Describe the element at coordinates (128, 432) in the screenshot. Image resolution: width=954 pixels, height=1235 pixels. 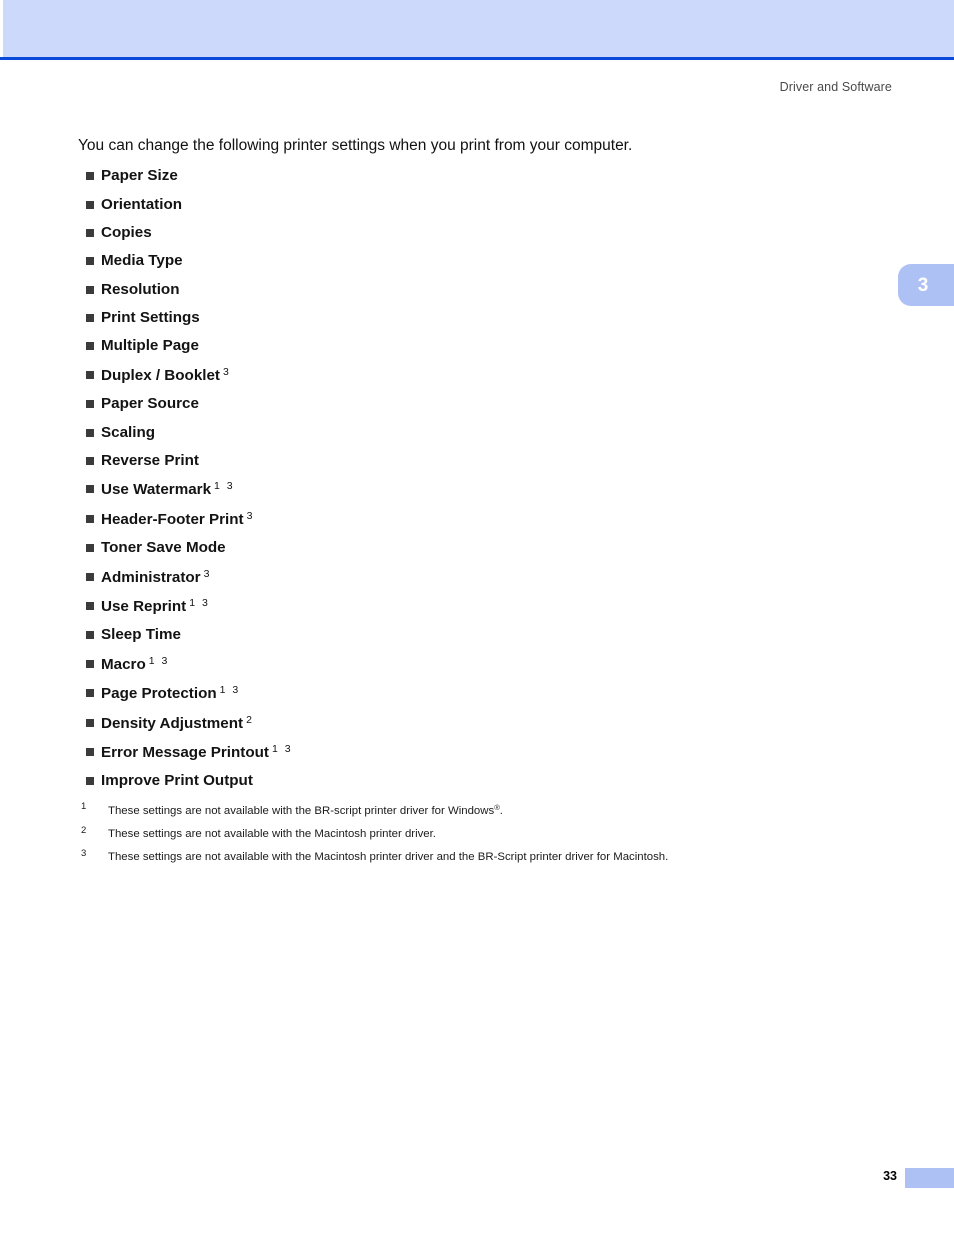
I see `setting-label: Scaling` at that location.